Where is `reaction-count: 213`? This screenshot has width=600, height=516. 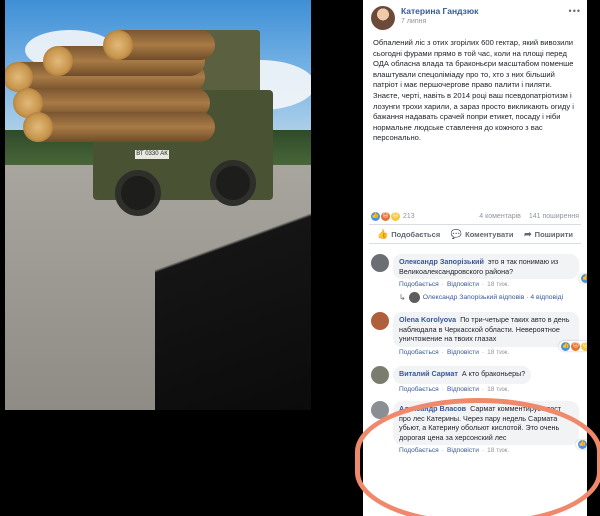
reaction-count: 213 is located at coordinates (409, 216).